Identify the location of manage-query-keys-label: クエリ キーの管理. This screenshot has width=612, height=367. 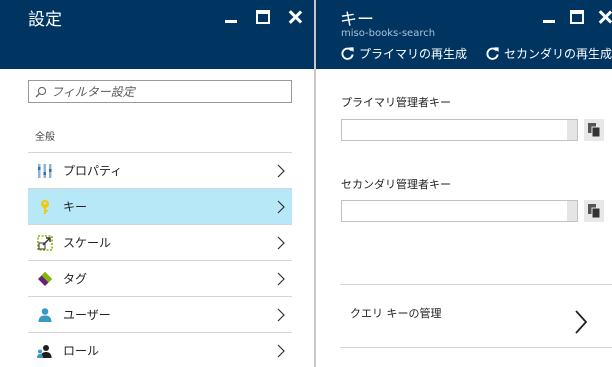
(396, 313).